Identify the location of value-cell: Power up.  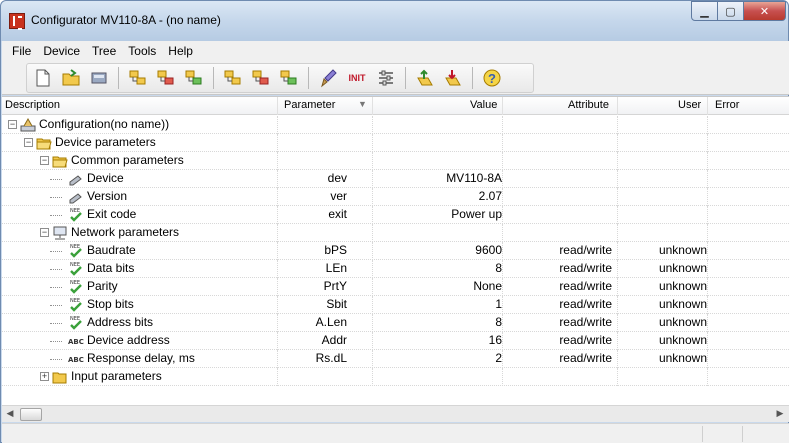
(424, 214).